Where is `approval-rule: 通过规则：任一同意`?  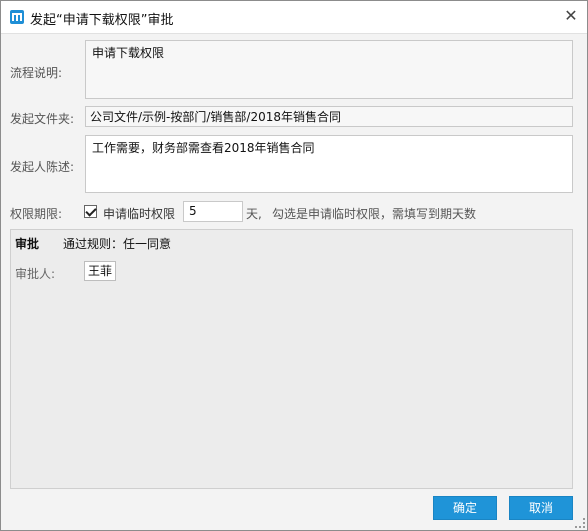 approval-rule: 通过规则：任一同意 is located at coordinates (117, 244).